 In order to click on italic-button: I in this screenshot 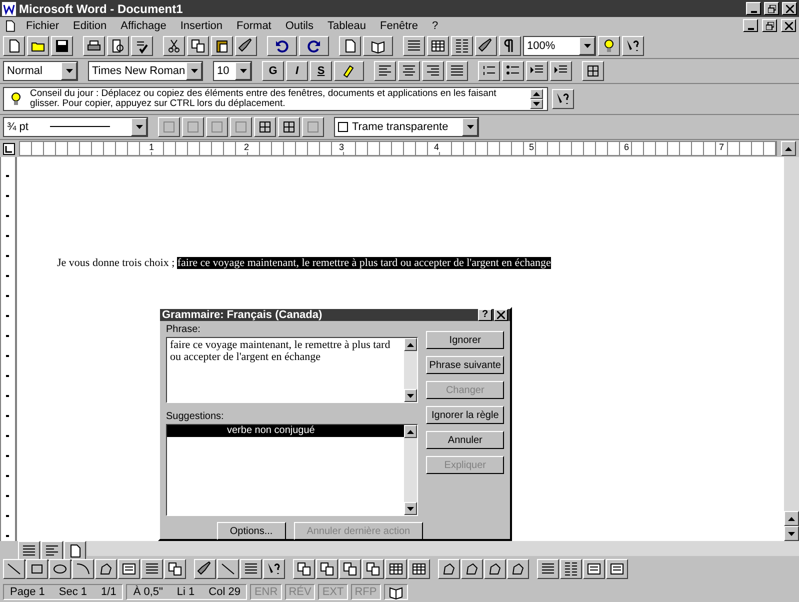, I will do `click(297, 71)`.